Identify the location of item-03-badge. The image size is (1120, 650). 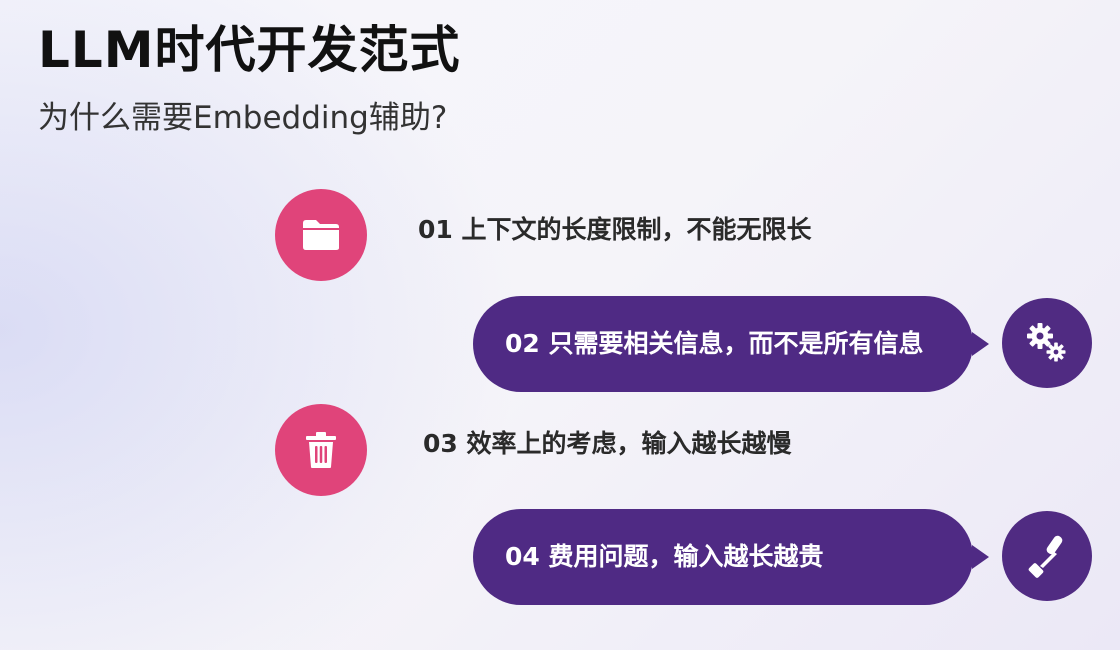
(321, 450).